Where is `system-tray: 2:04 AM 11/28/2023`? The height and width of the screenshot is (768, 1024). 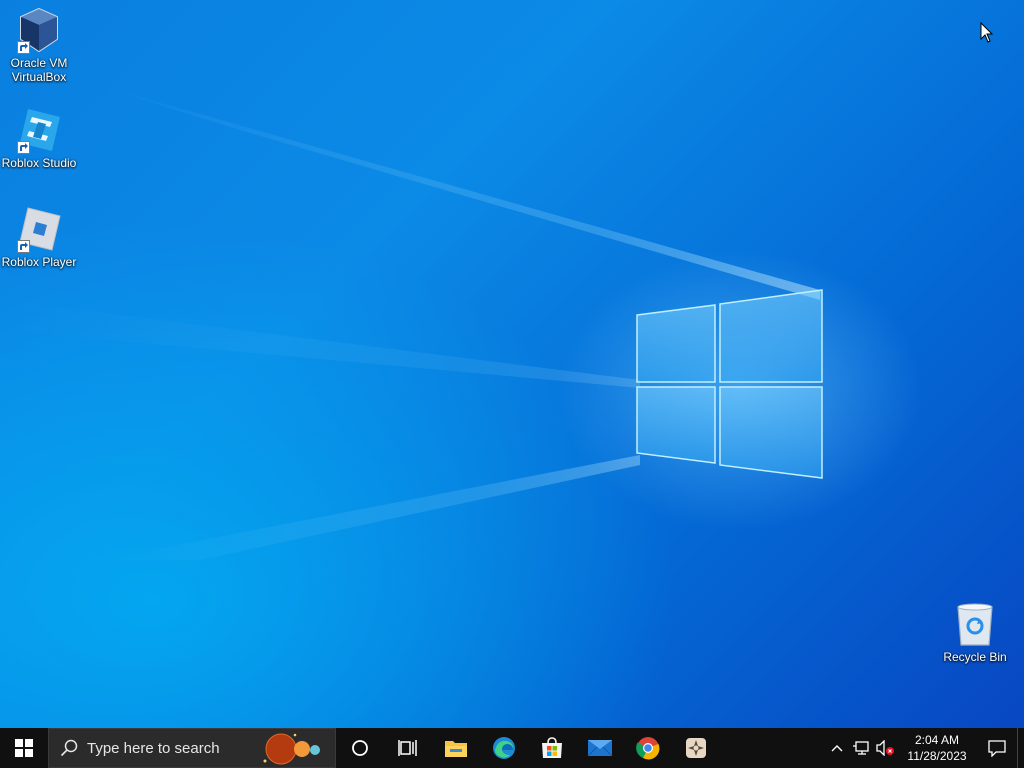 system-tray: 2:04 AM 11/28/2023 is located at coordinates (924, 748).